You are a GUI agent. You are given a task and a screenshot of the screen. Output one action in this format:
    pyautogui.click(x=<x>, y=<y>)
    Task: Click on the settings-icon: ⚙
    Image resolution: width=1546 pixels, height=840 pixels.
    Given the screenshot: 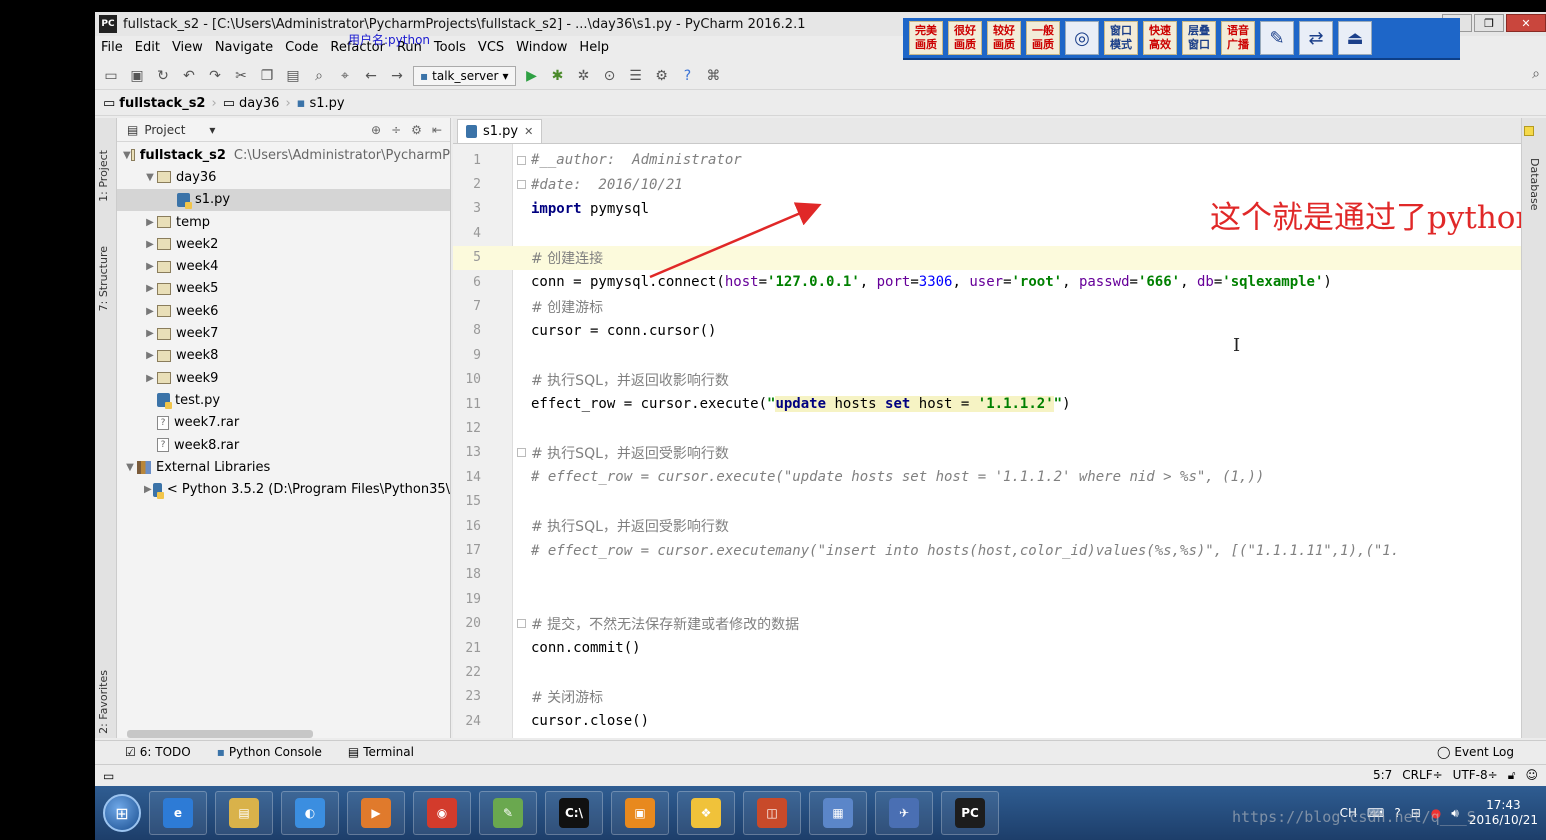 What is the action you would take?
    pyautogui.click(x=662, y=76)
    